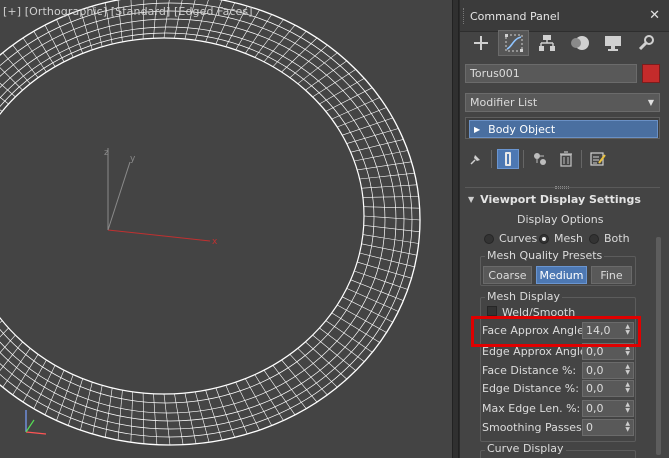 Image resolution: width=669 pixels, height=458 pixels. I want to click on collapse-triangle-icon: ▼, so click(471, 199).